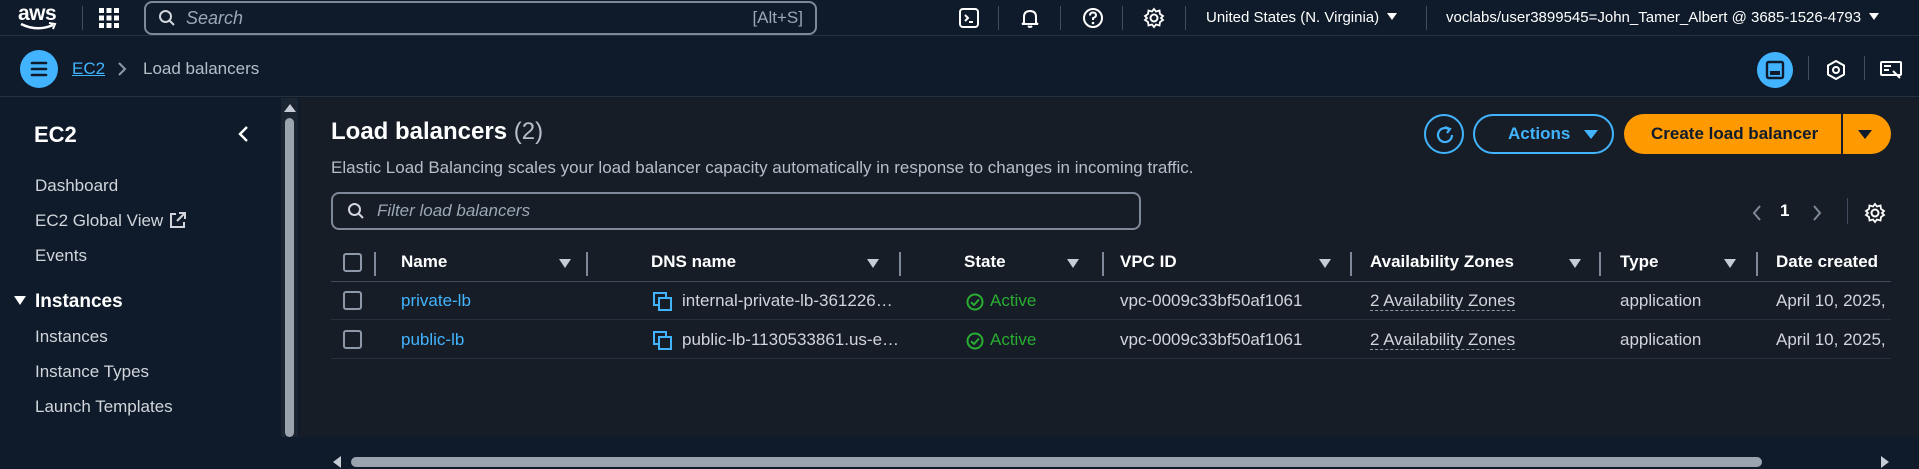 The width and height of the screenshot is (1919, 469). I want to click on column-header-state: State, so click(985, 262).